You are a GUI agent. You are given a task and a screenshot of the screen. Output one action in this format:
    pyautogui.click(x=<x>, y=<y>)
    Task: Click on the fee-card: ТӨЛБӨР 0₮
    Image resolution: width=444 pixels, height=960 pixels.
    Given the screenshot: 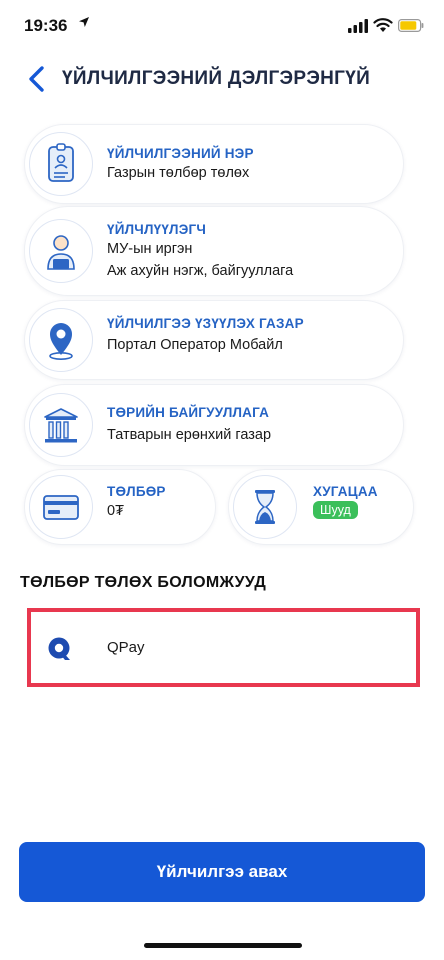 What is the action you would take?
    pyautogui.click(x=120, y=507)
    